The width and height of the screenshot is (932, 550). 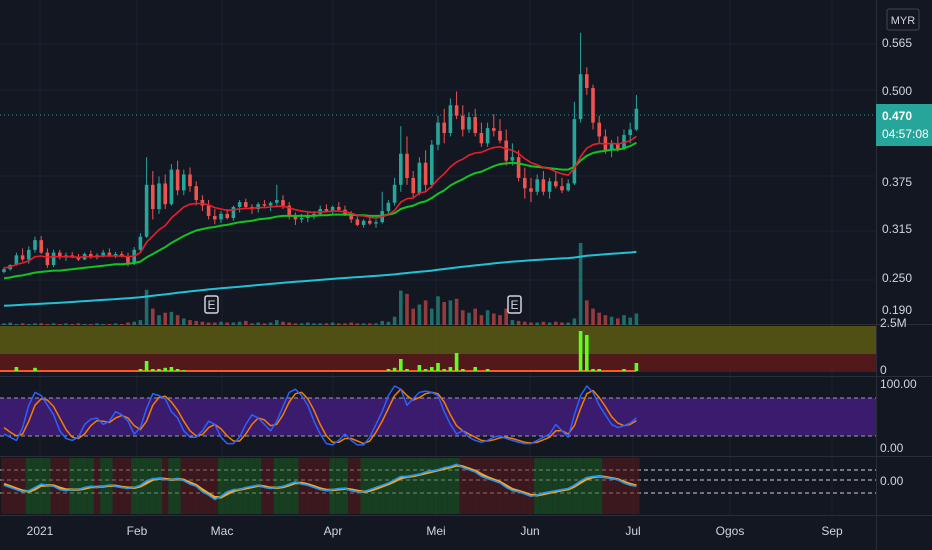 What do you see at coordinates (599, 370) in the screenshot?
I see `histogram-bar` at bounding box center [599, 370].